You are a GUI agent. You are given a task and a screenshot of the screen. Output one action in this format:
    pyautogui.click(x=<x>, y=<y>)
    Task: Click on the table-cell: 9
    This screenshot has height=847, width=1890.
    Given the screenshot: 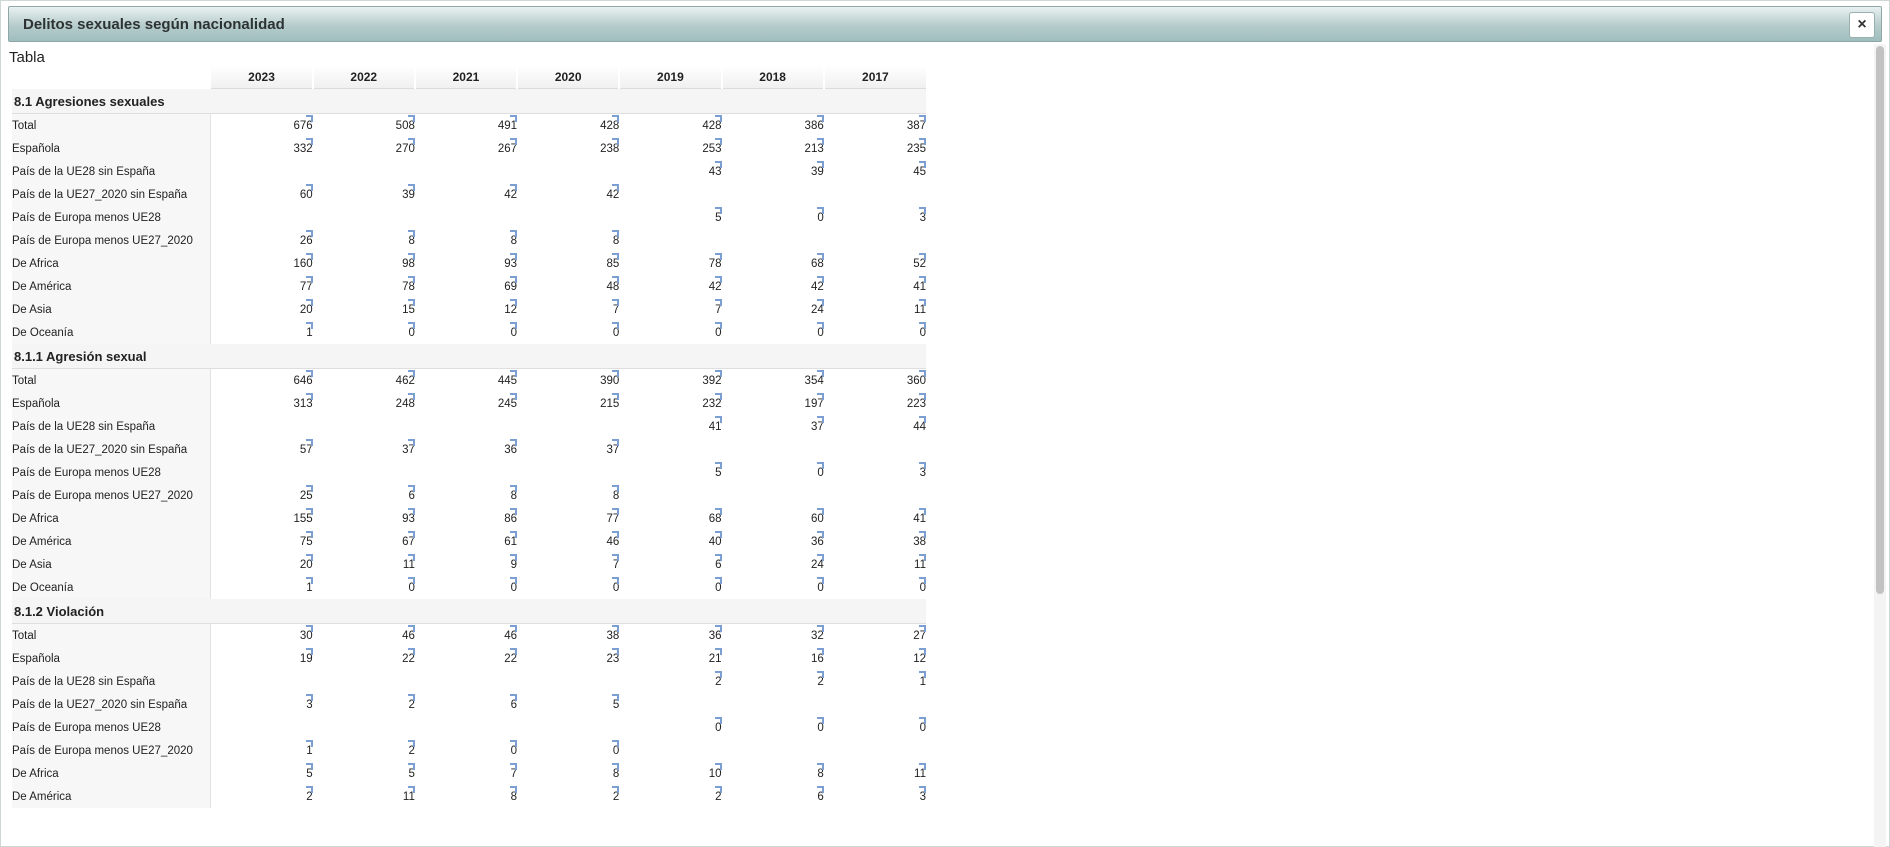 What is the action you would take?
    pyautogui.click(x=466, y=564)
    